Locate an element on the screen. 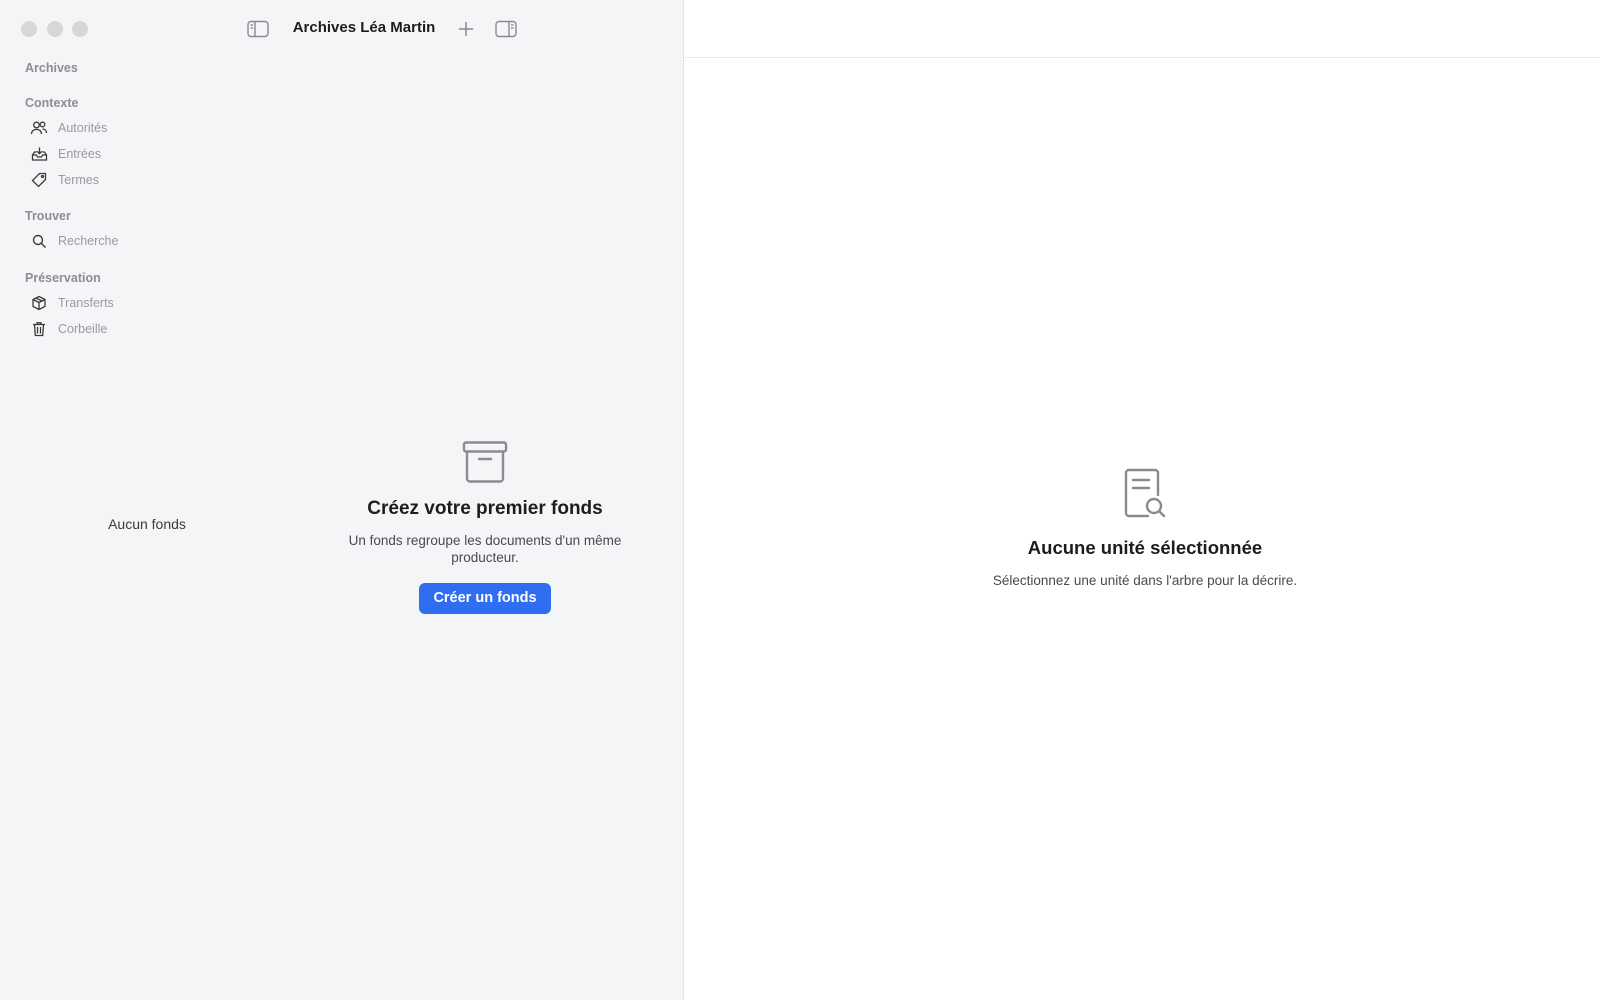 The image size is (1600, 1000). sidebar-item-label: Recherche is located at coordinates (88, 241).